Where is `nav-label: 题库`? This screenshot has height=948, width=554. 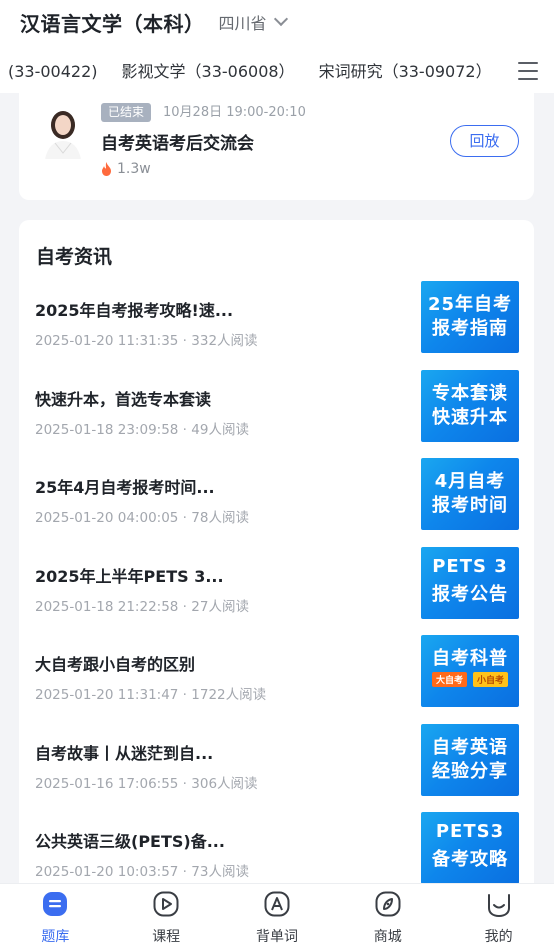
nav-label: 题库 is located at coordinates (55, 937).